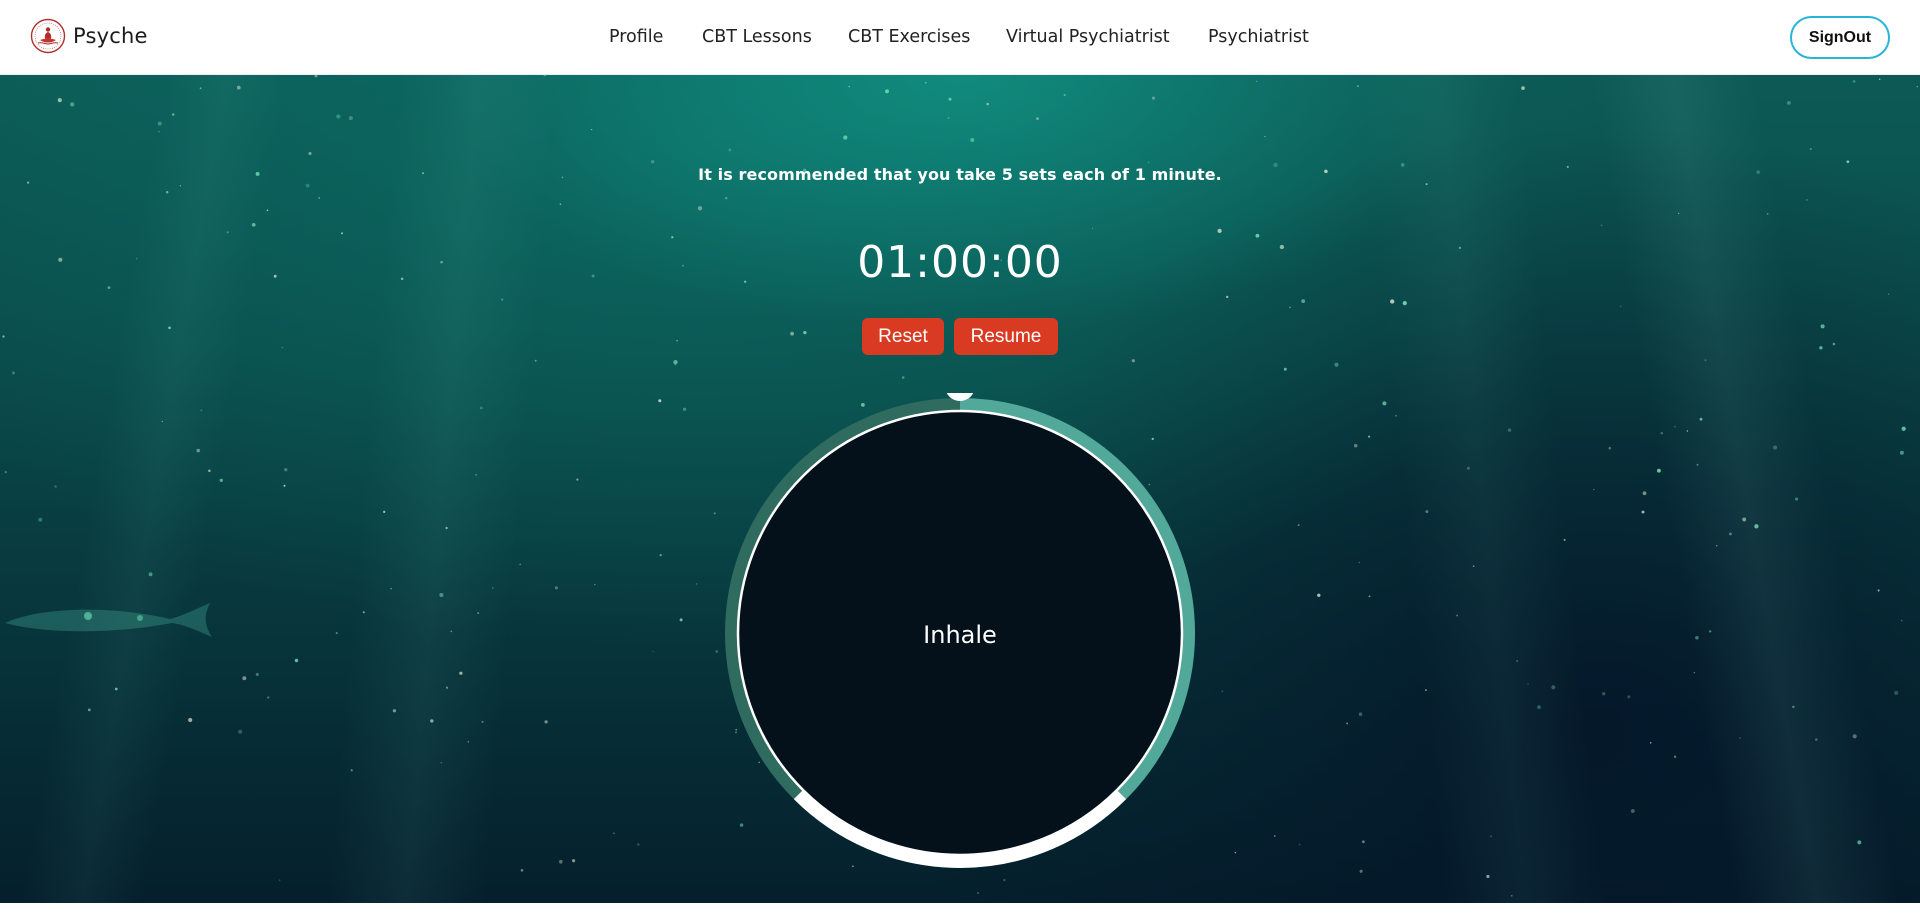  I want to click on nav-link-profile: Profile, so click(636, 37).